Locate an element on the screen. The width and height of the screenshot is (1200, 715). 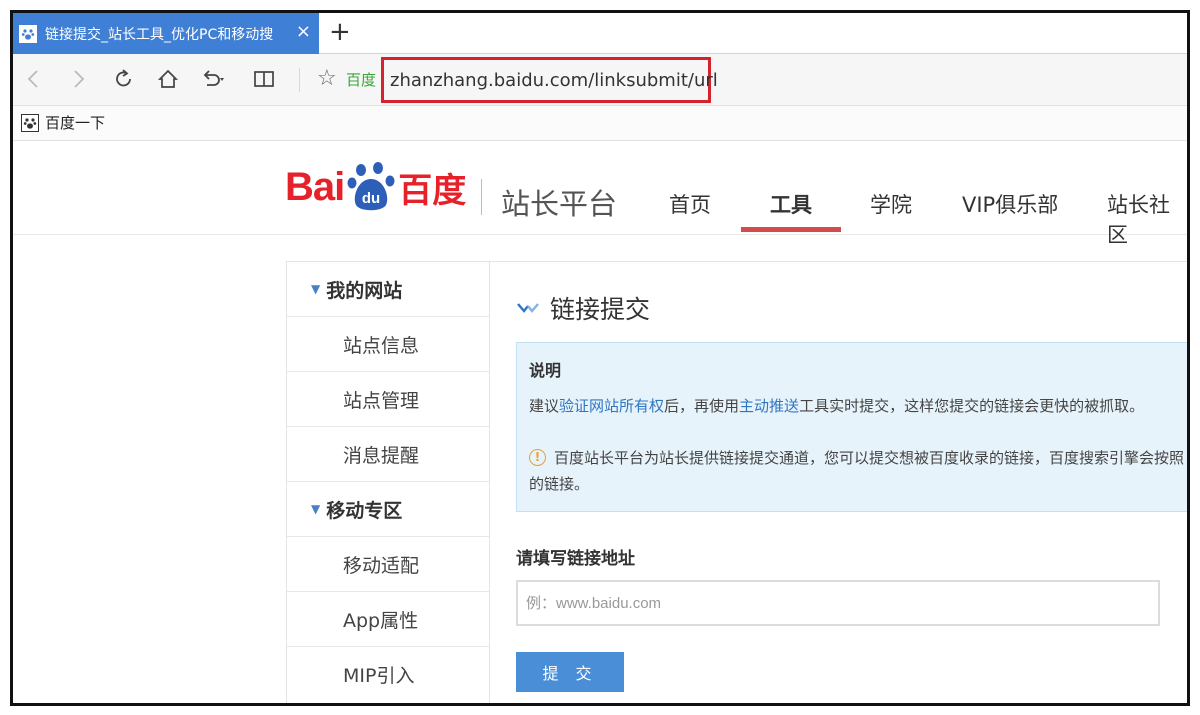
nav-vip-club: VIP俱乐部 is located at coordinates (1010, 204).